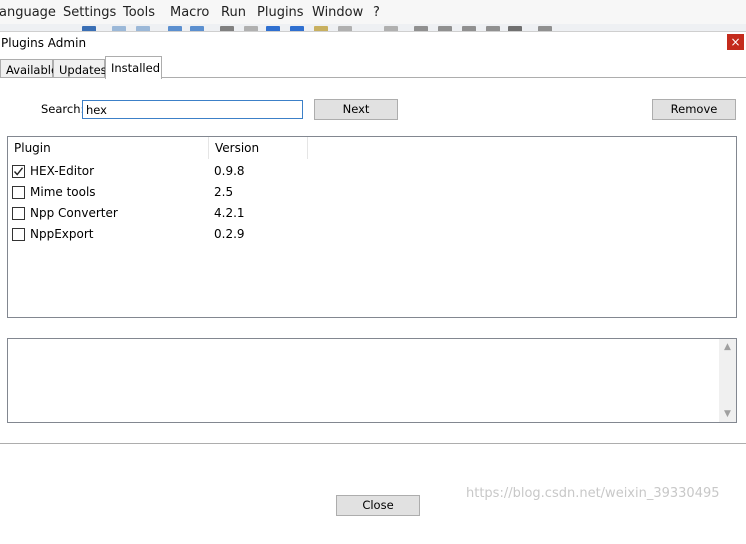 Image resolution: width=746 pixels, height=544 pixels. I want to click on menu-settings: Settings, so click(89, 12).